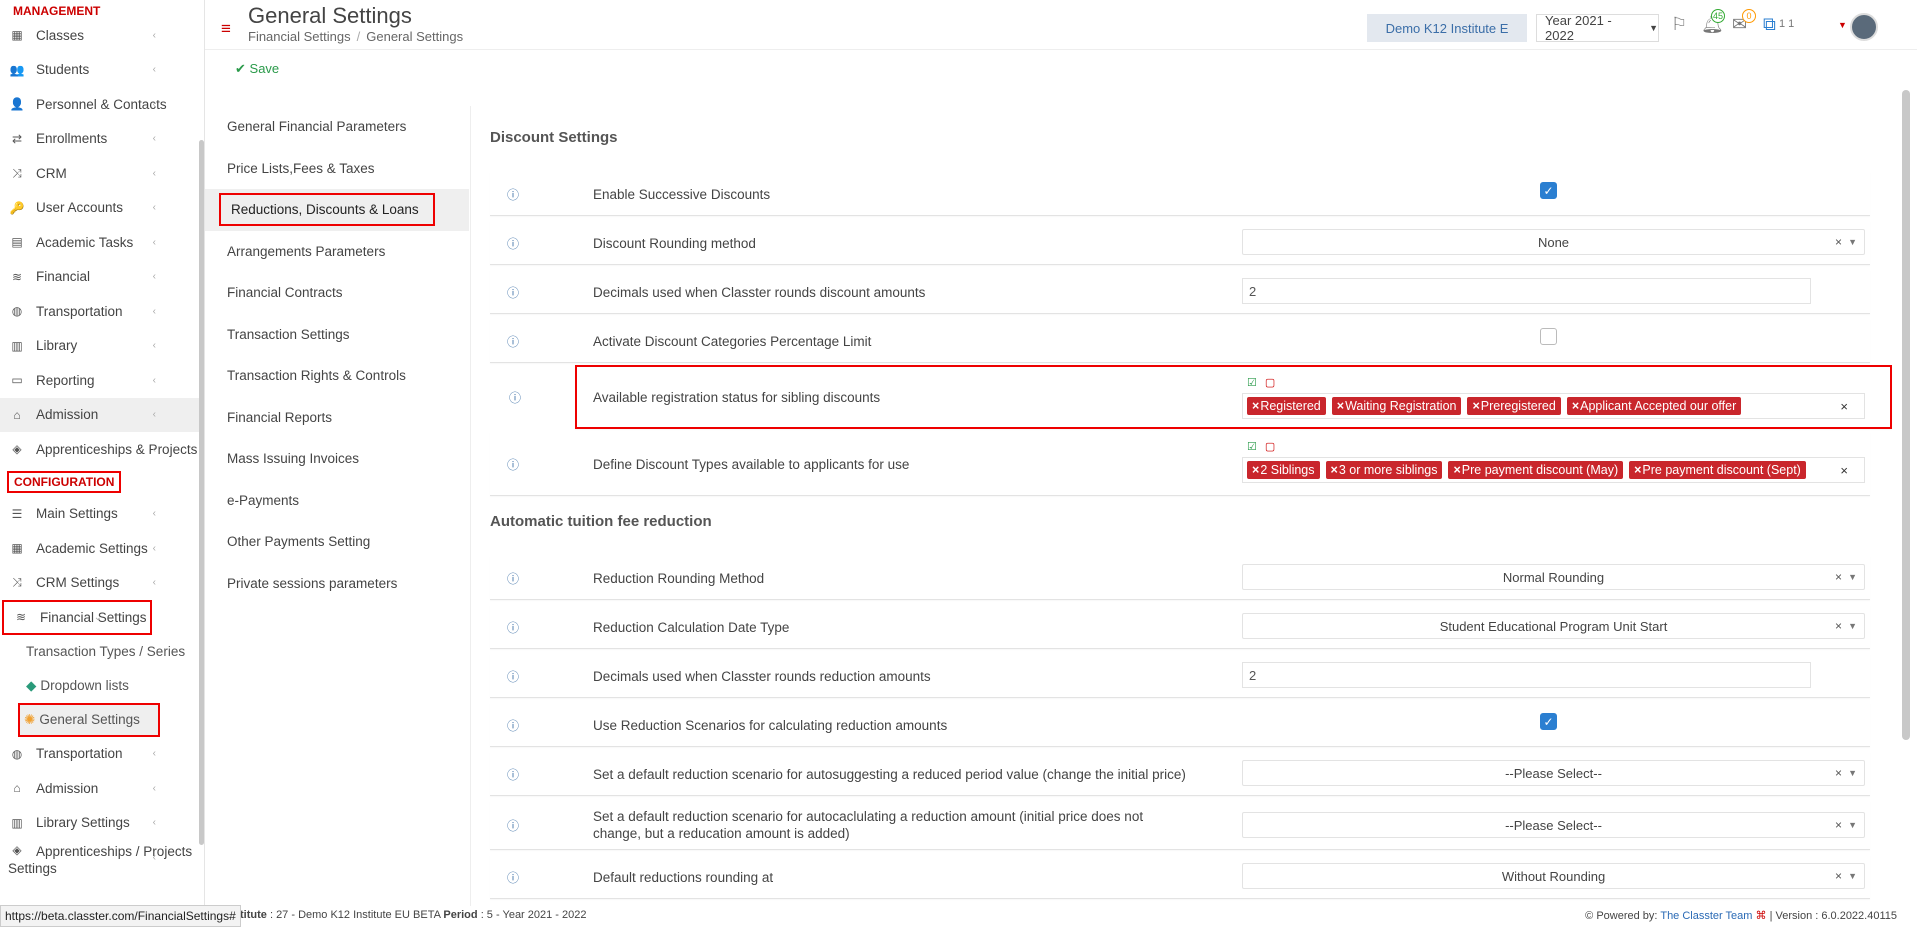  What do you see at coordinates (1706, 916) in the screenshot?
I see `classter-team-link: The Classter Team` at bounding box center [1706, 916].